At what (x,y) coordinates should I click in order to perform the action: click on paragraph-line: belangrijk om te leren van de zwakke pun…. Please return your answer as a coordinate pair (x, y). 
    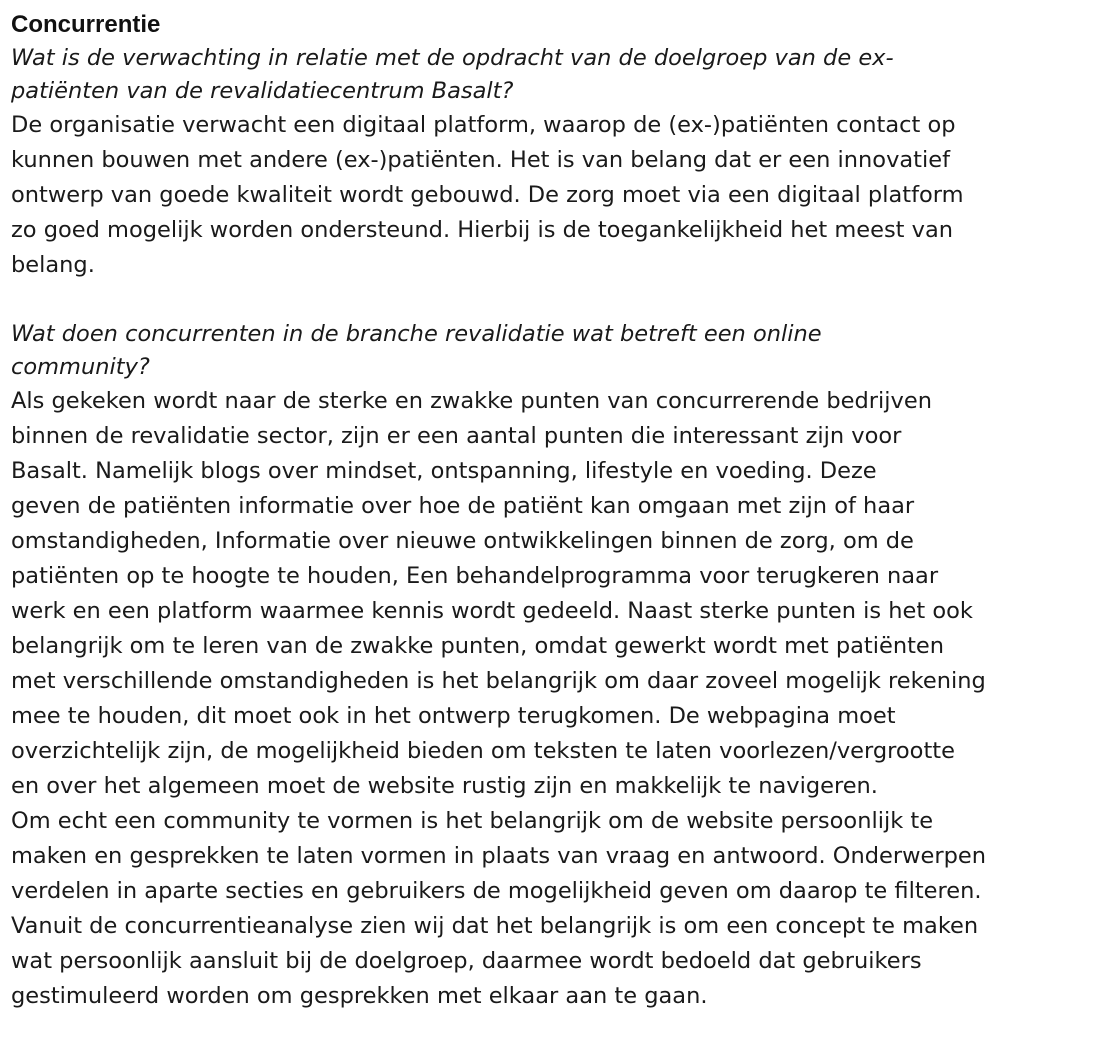
    Looking at the image, I should click on (478, 646).